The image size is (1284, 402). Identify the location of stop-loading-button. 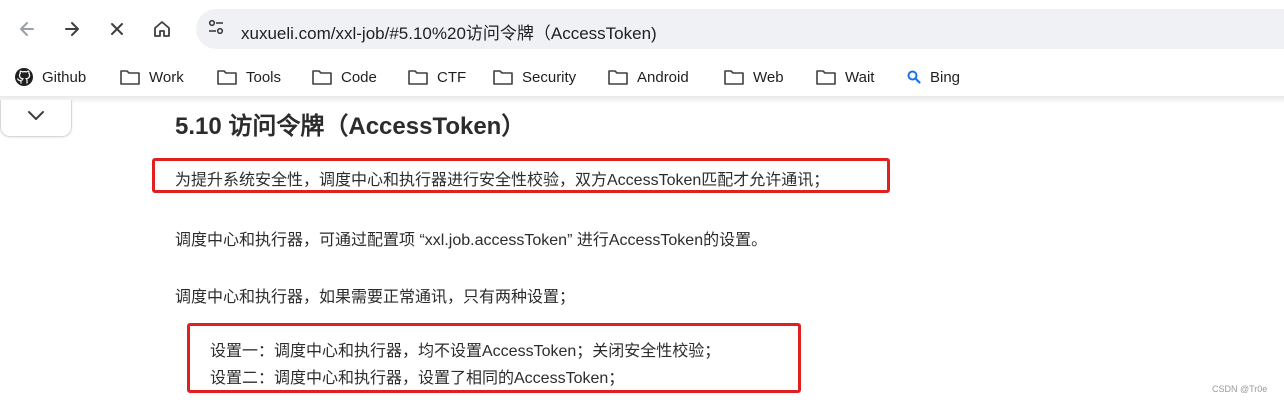
(117, 29).